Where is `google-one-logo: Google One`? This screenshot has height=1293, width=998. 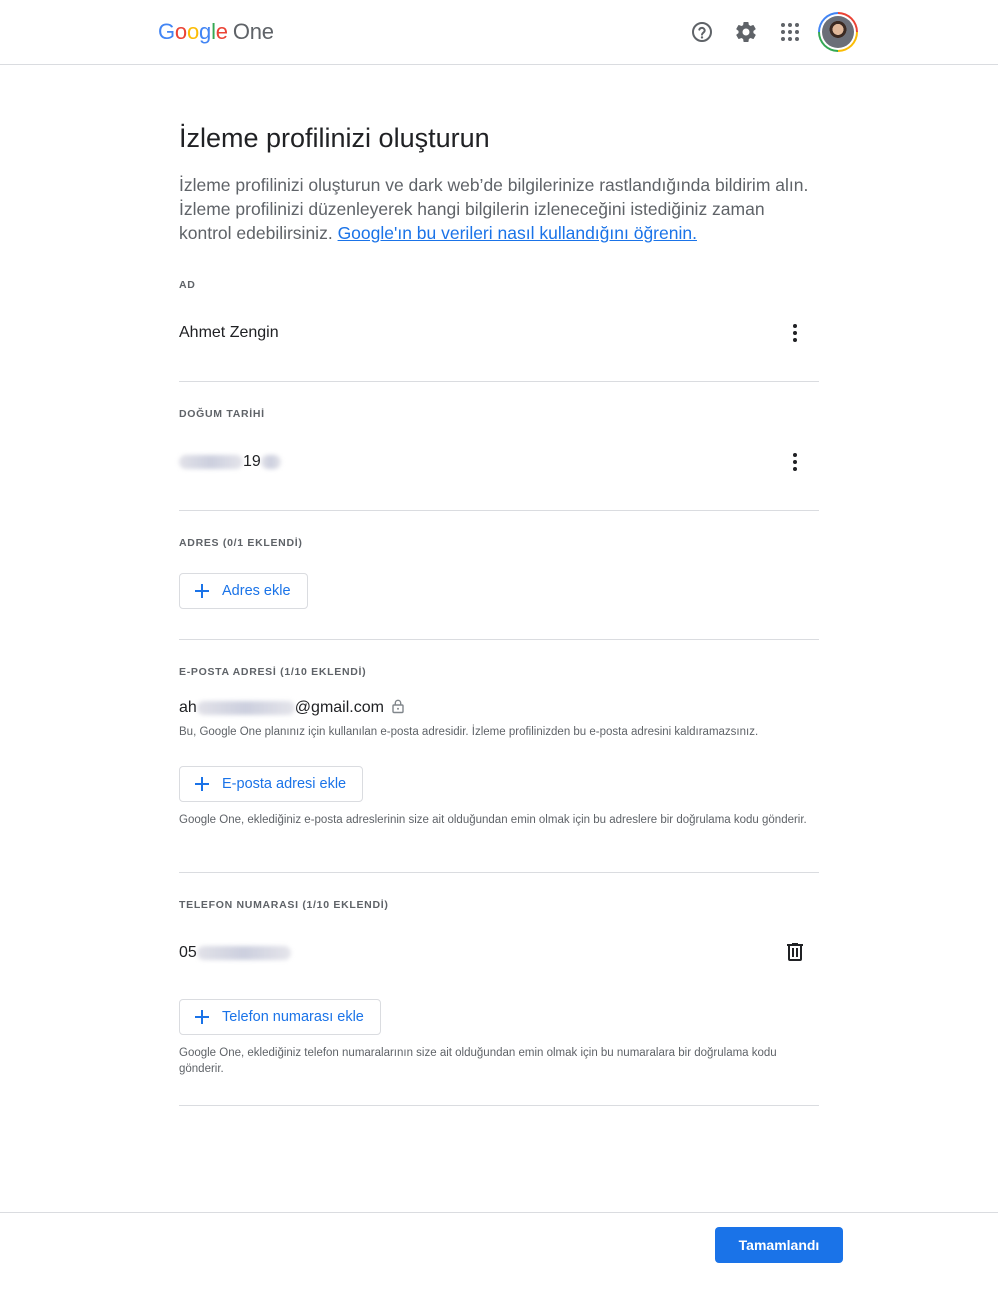 google-one-logo: Google One is located at coordinates (216, 32).